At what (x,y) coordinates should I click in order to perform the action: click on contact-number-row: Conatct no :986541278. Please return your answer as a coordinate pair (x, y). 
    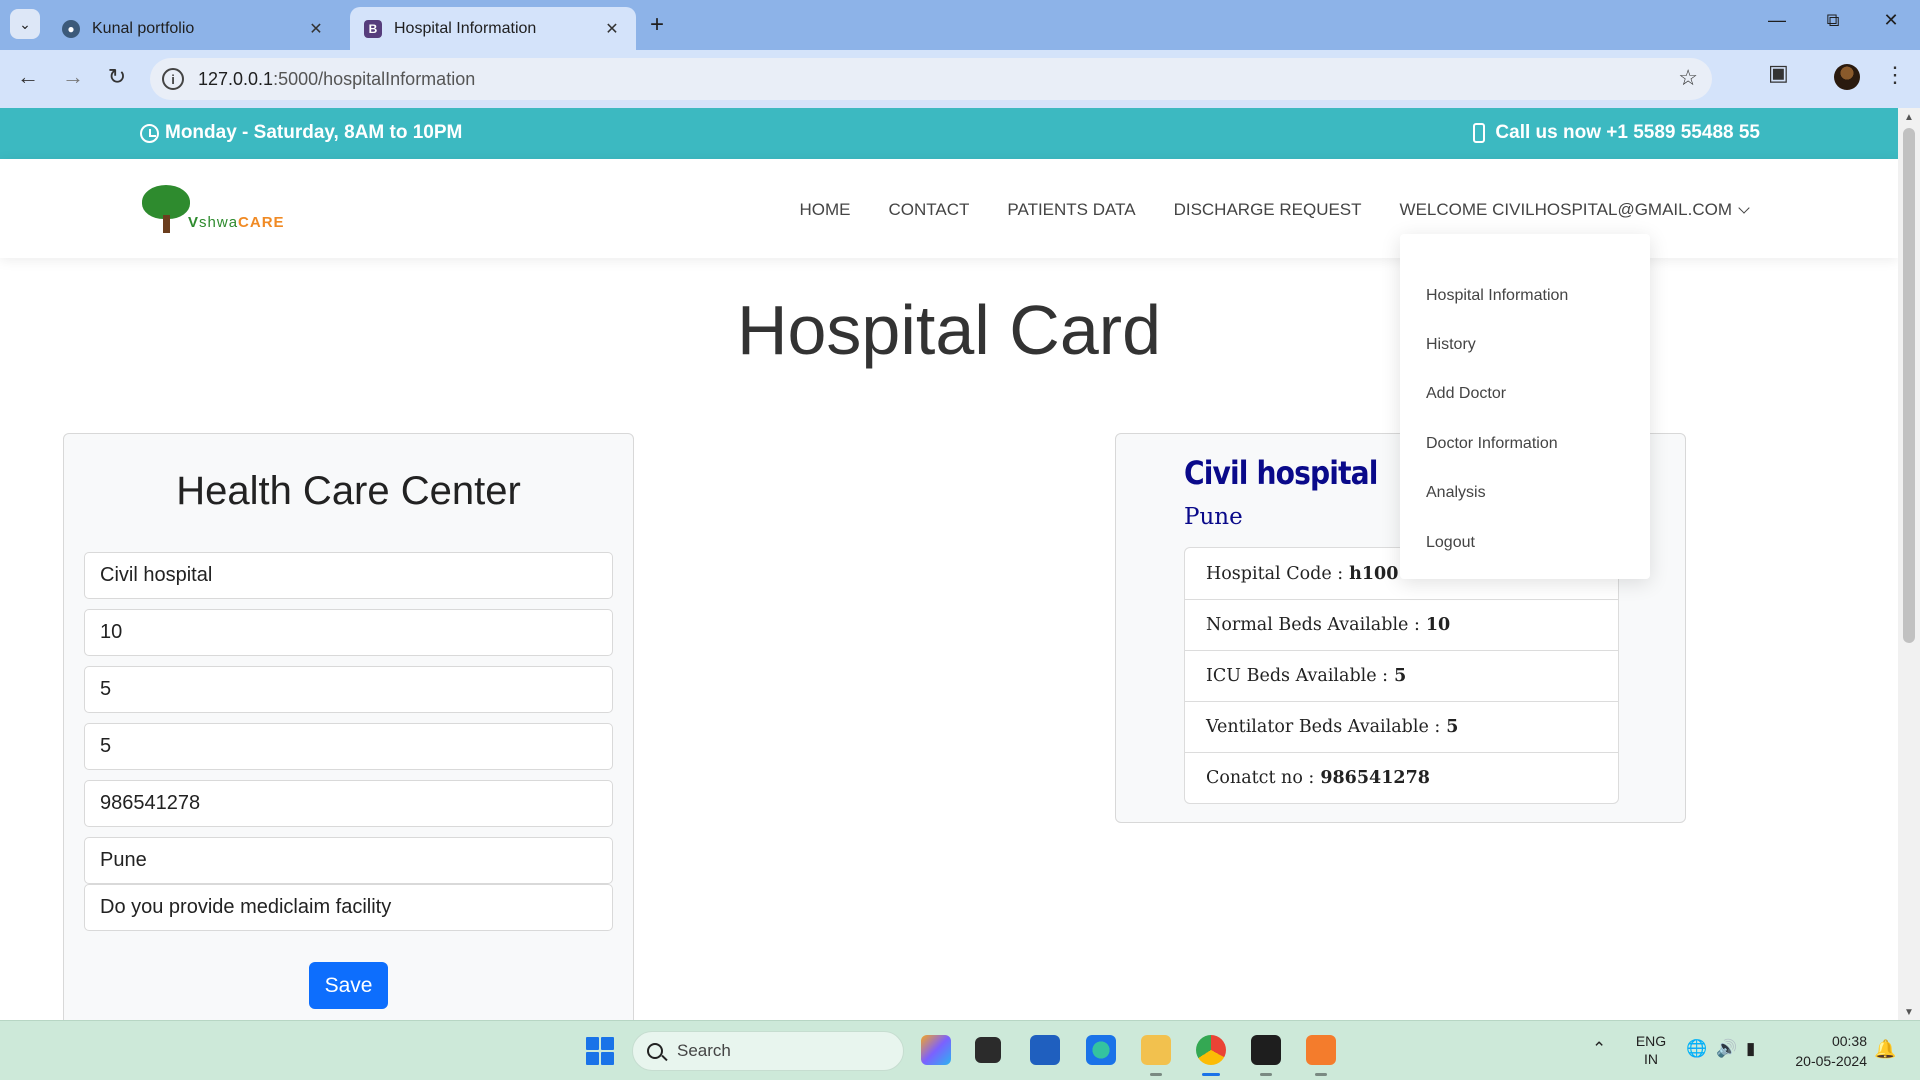
    Looking at the image, I should click on (1401, 777).